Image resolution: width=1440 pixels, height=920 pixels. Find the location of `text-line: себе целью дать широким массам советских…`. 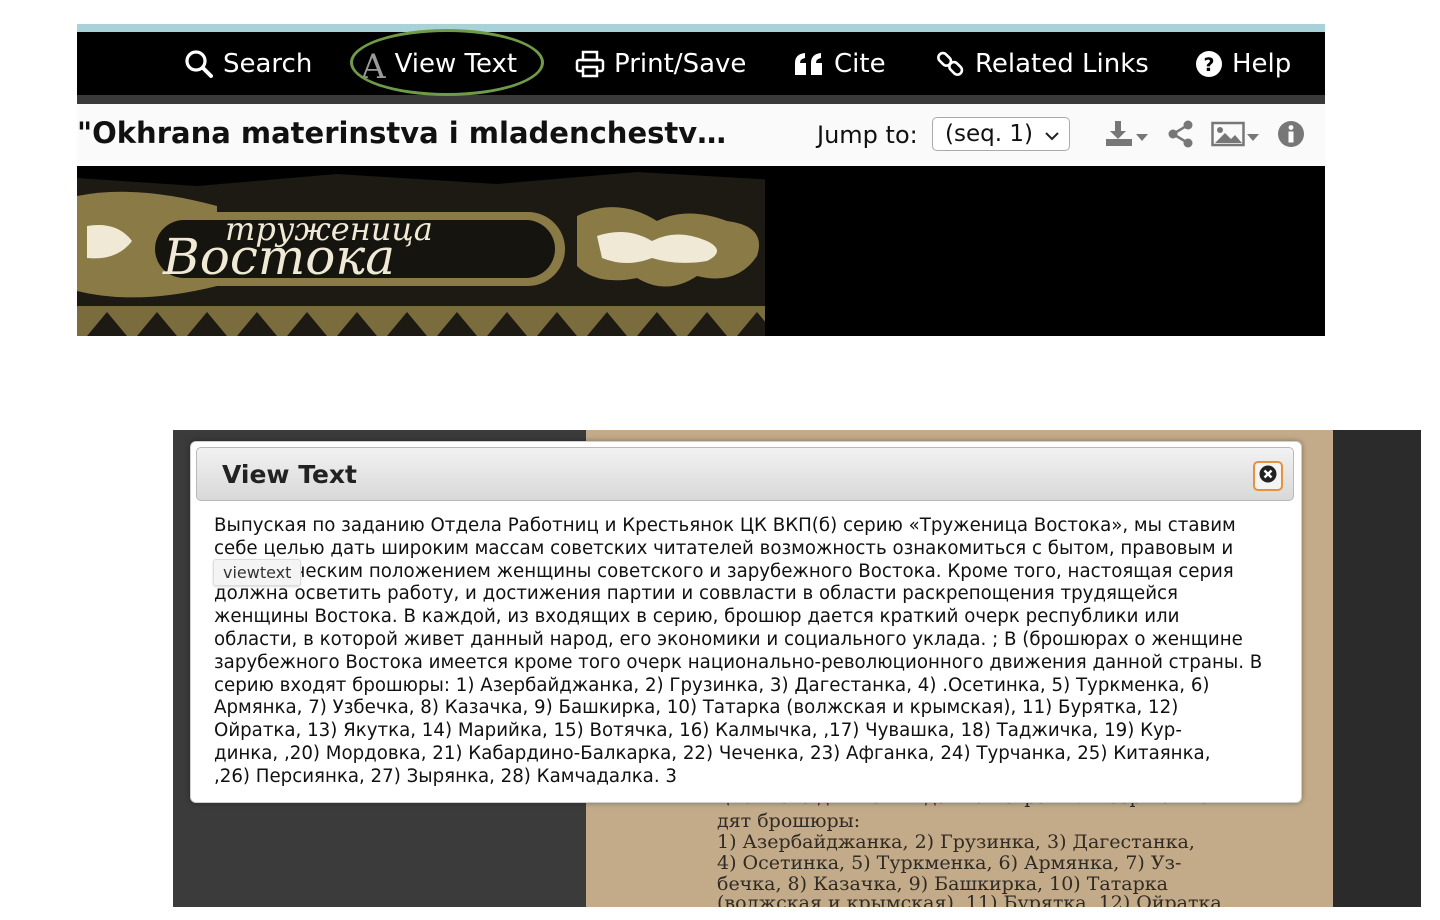

text-line: себе целью дать широким массам советских… is located at coordinates (724, 548).